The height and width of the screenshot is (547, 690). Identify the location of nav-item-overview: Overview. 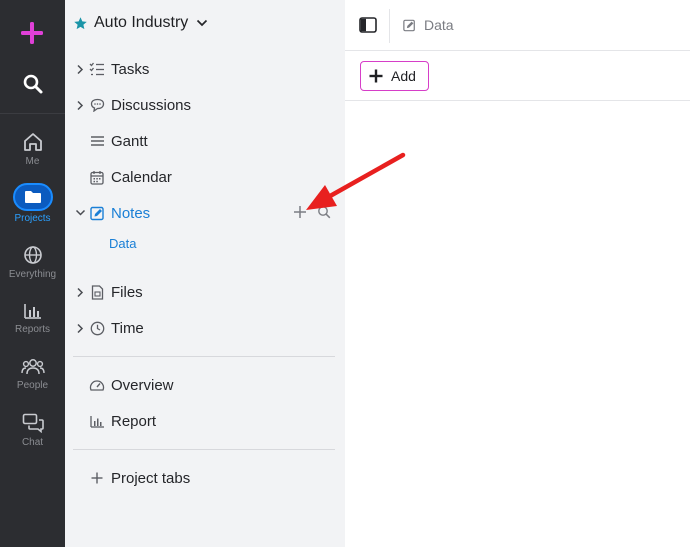
(205, 385).